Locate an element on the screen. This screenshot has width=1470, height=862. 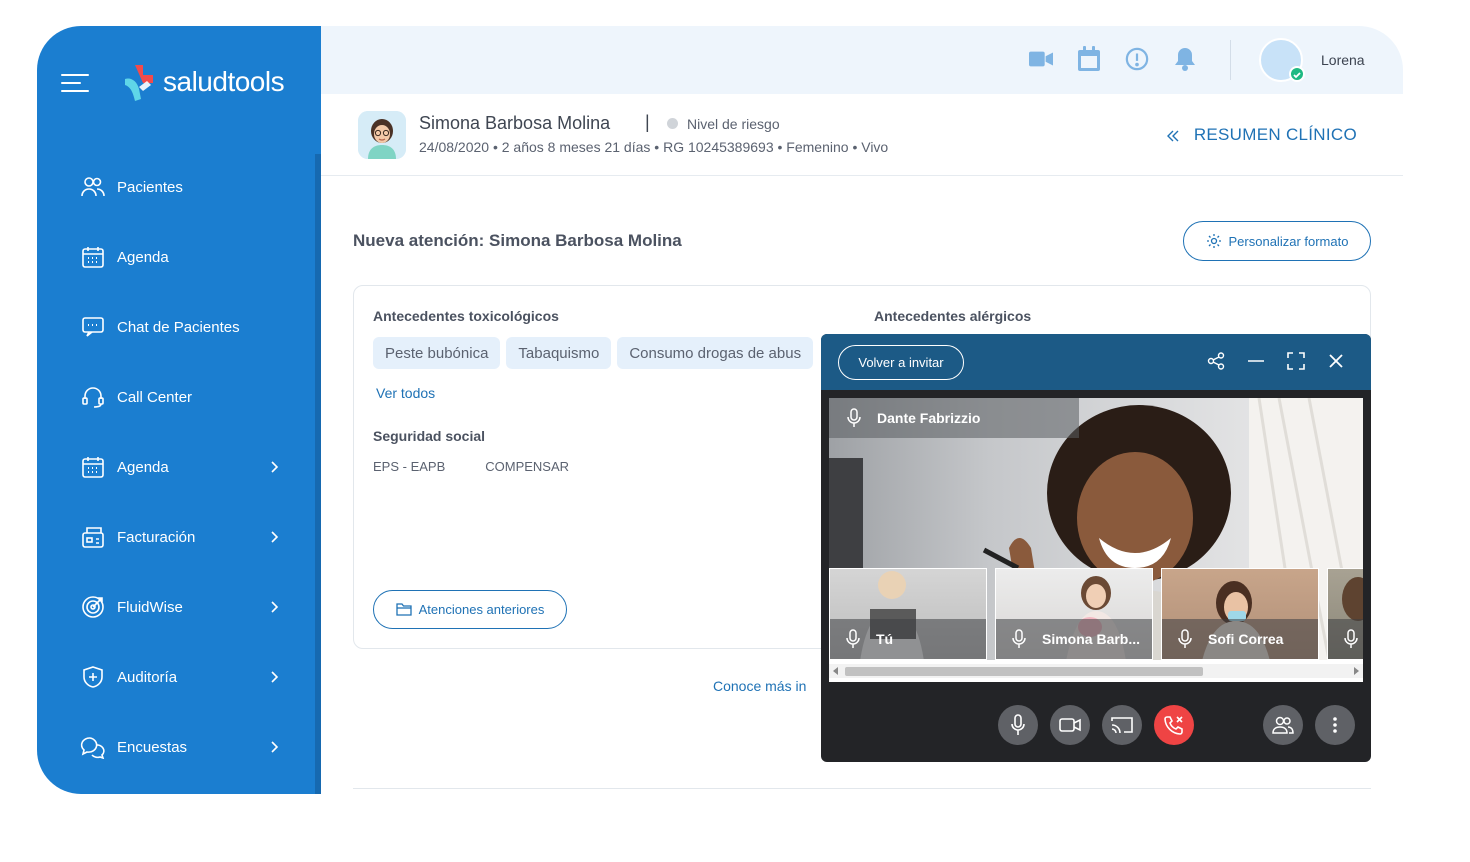
microphone-button is located at coordinates (1018, 725).